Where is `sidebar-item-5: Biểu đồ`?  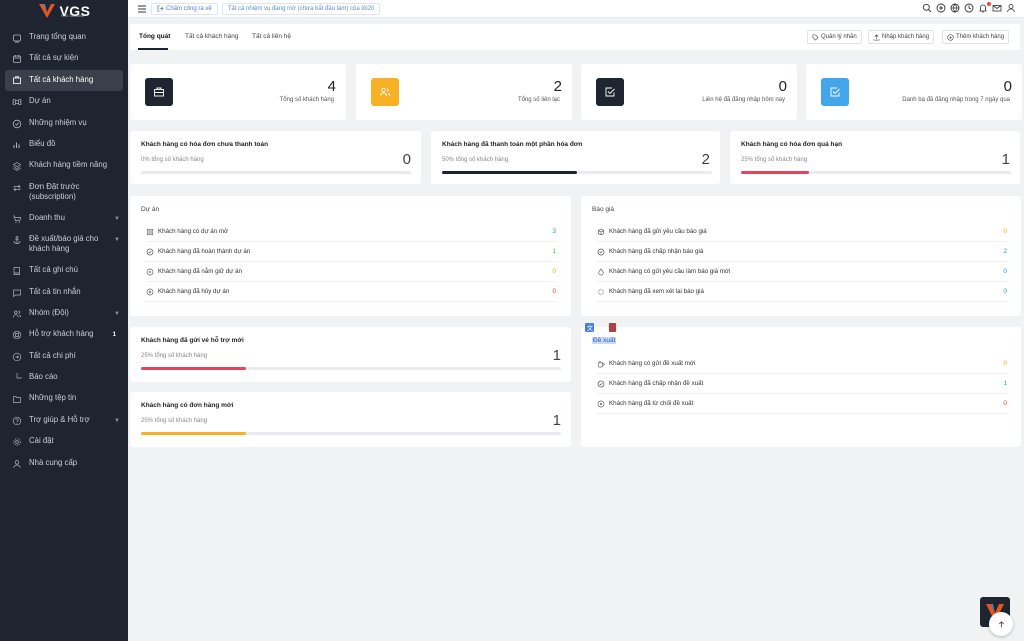
sidebar-item-5: Biểu đồ is located at coordinates (64, 144).